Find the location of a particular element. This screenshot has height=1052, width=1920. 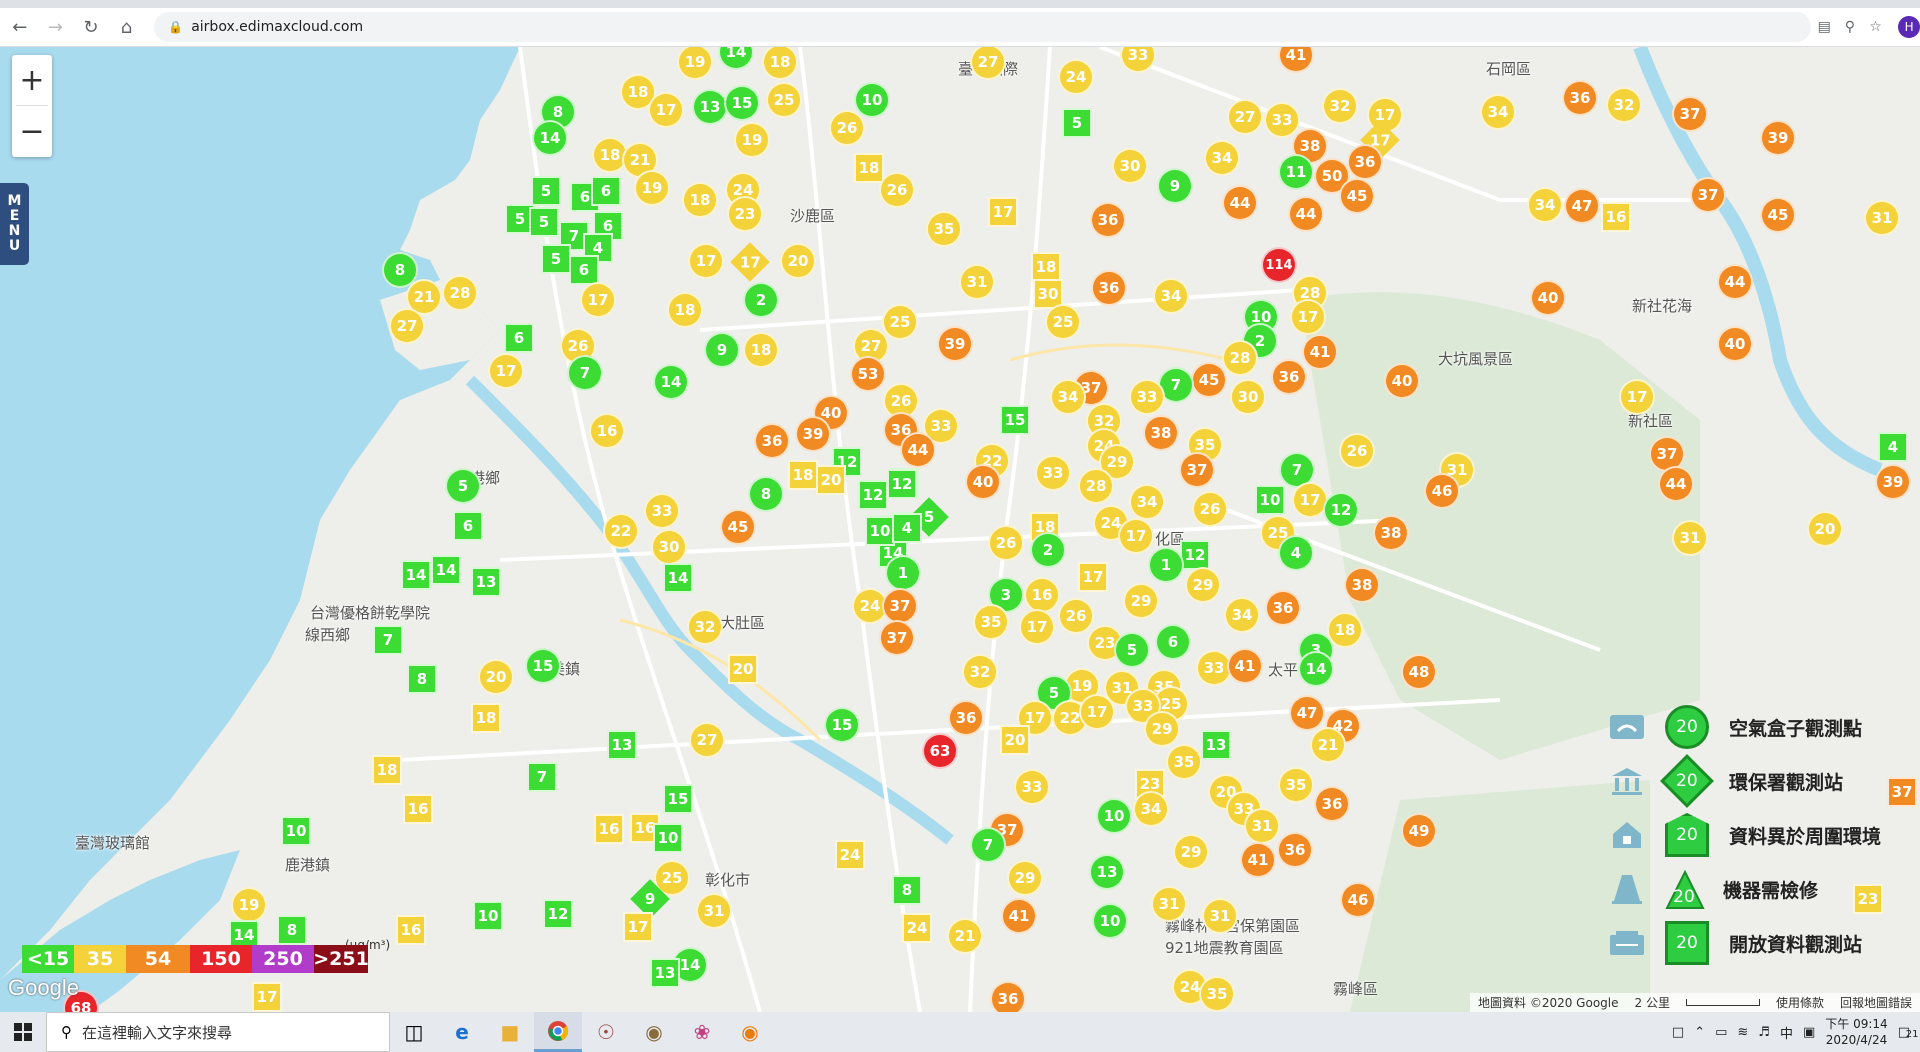

app-icon: ◉ is located at coordinates (654, 1032).